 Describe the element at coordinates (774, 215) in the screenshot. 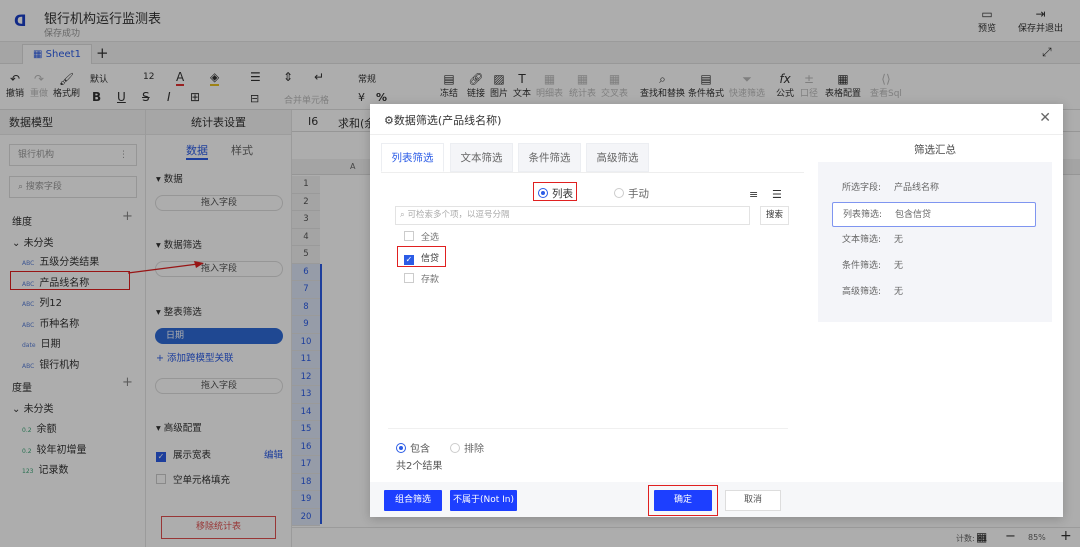

I see `search-button: 搜索` at that location.